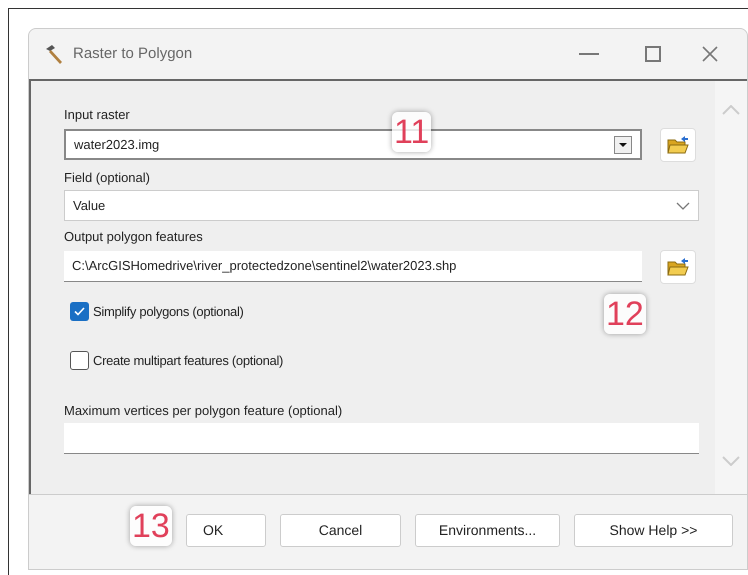 The image size is (748, 575). I want to click on field-label: Input raster, so click(97, 115).